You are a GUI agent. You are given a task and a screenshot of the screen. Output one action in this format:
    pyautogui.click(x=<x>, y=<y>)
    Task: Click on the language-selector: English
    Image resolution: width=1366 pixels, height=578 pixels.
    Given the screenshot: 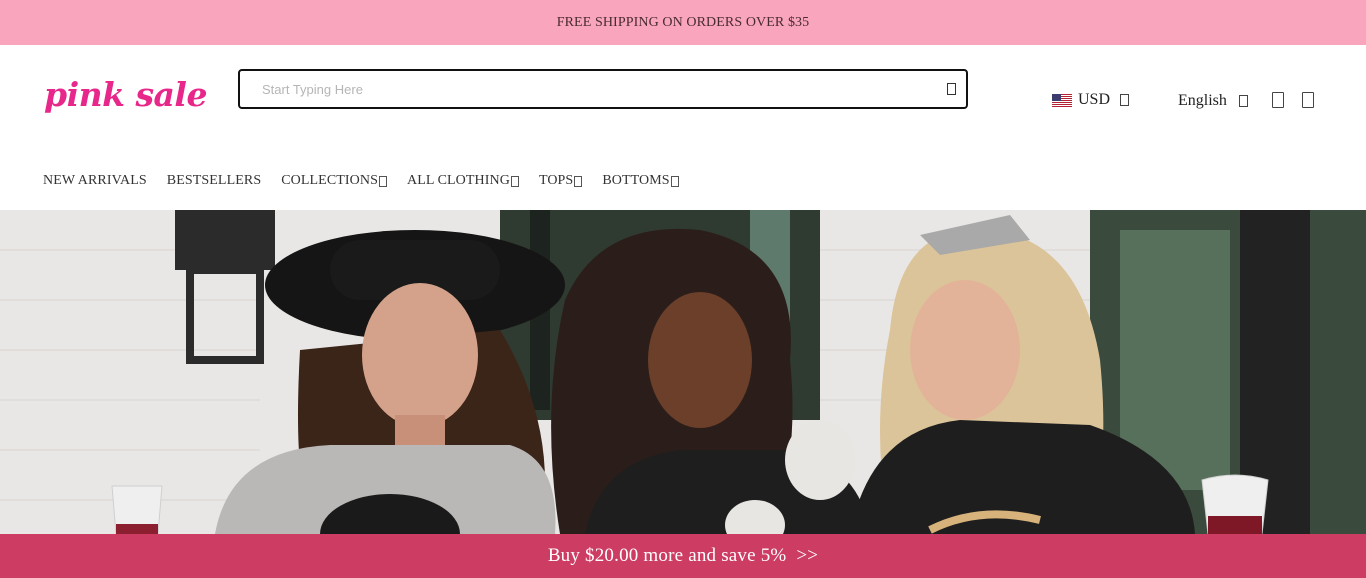 What is the action you would take?
    pyautogui.click(x=1213, y=101)
    